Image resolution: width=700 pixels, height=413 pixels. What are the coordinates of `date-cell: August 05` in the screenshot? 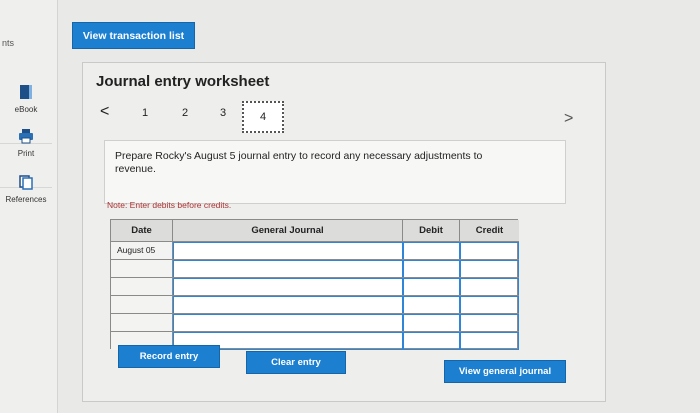 It's located at (142, 251).